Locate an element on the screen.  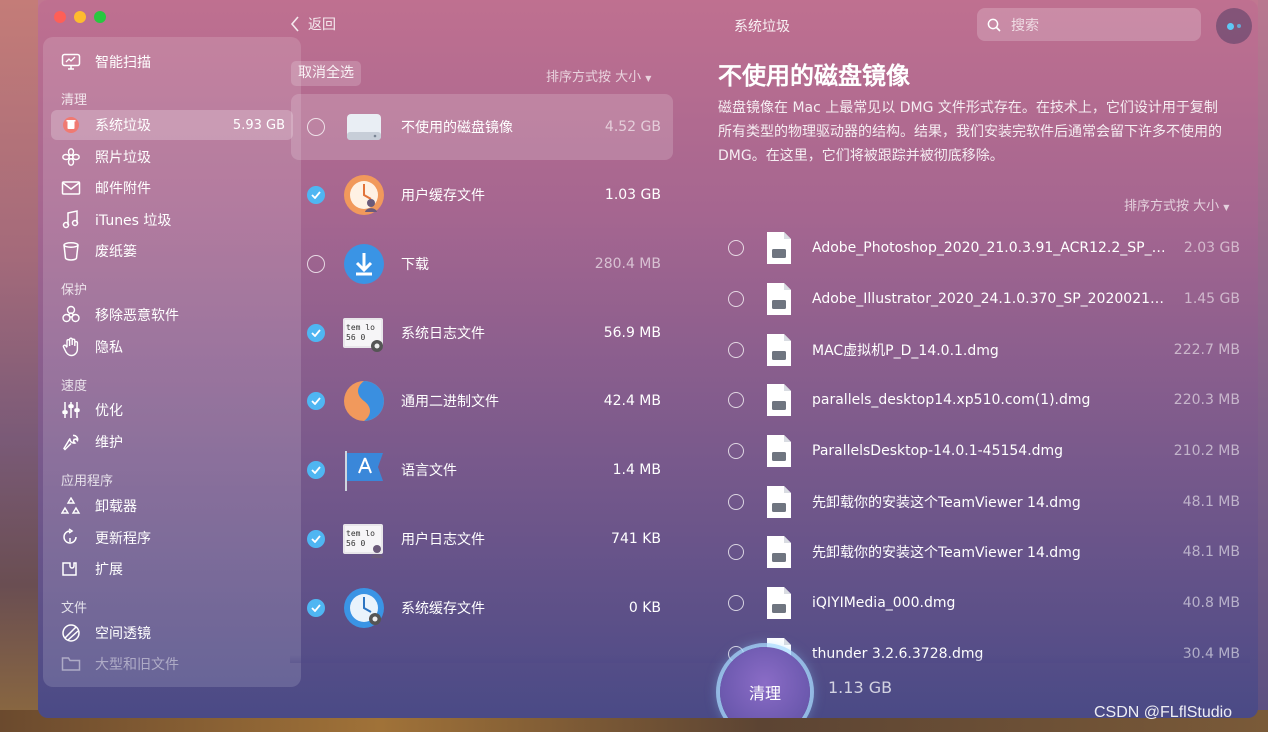
sidebar-item-optimization: 优化 is located at coordinates (172, 410).